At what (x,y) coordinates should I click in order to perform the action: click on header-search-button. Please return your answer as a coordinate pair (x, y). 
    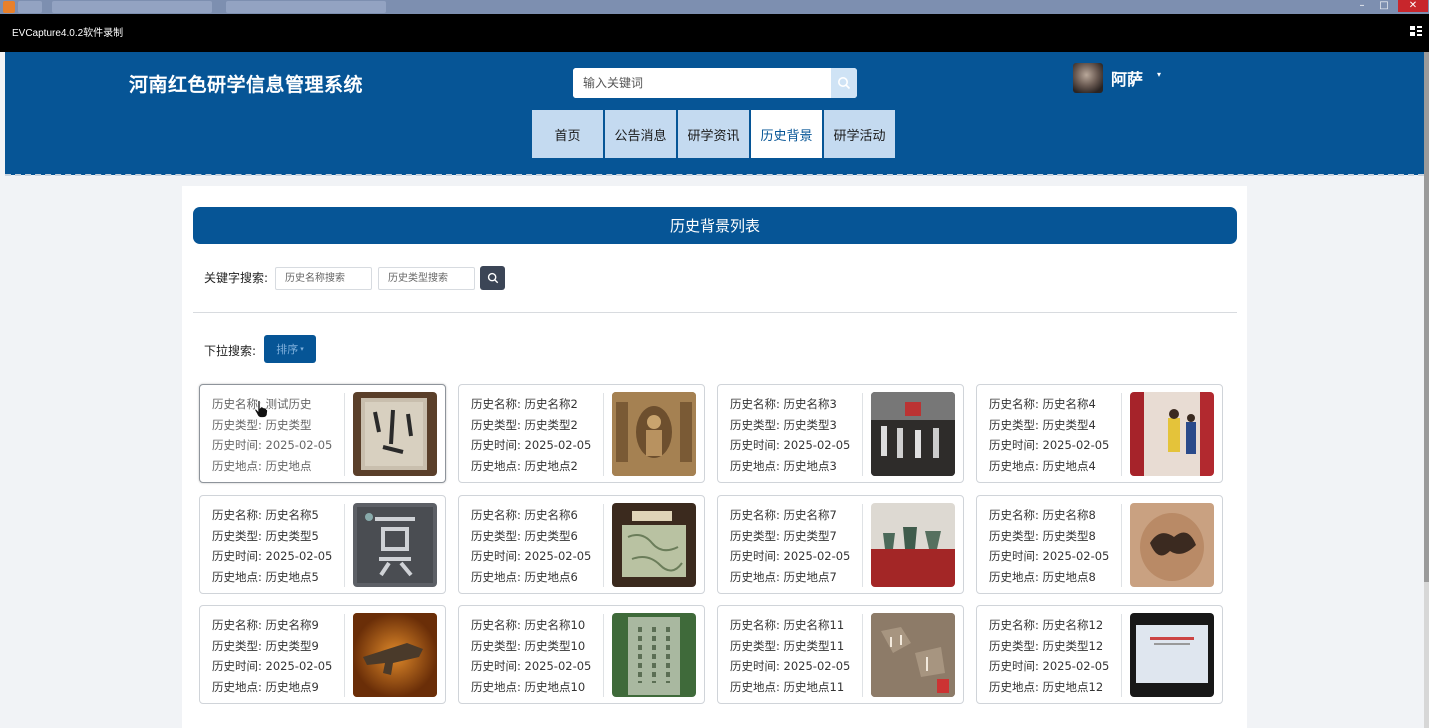
    Looking at the image, I should click on (844, 83).